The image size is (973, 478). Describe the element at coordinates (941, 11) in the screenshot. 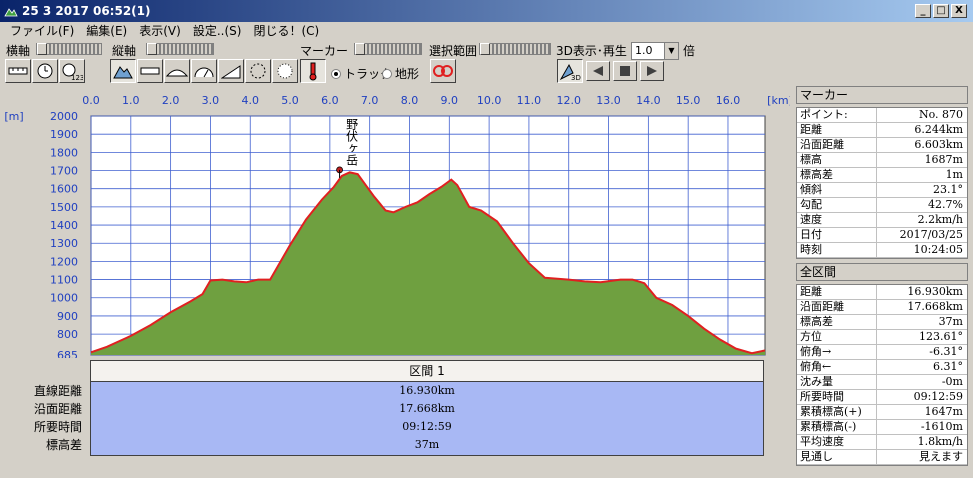

I see `maximize-button: □` at that location.